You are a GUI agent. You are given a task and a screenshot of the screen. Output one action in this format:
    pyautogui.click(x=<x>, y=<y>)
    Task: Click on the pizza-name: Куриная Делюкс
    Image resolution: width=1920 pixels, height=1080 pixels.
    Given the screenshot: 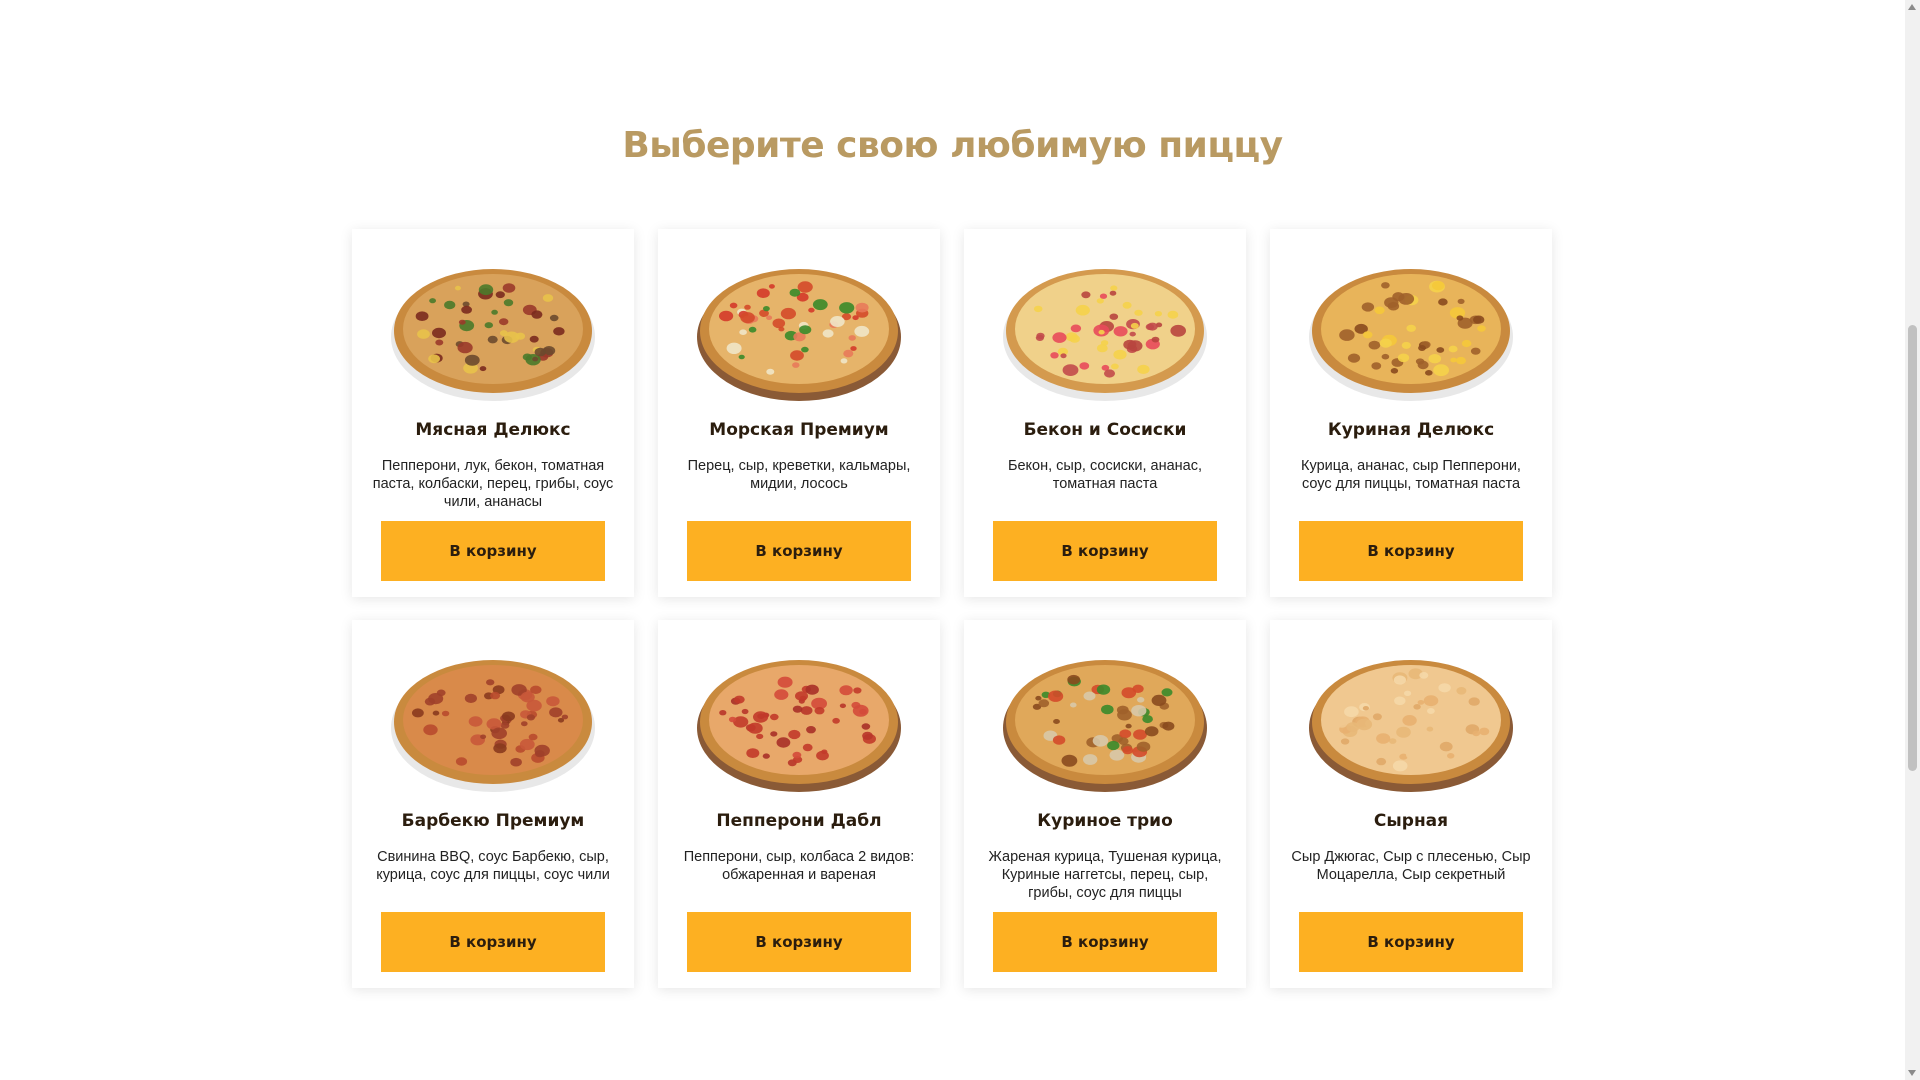 What is the action you would take?
    pyautogui.click(x=1411, y=430)
    